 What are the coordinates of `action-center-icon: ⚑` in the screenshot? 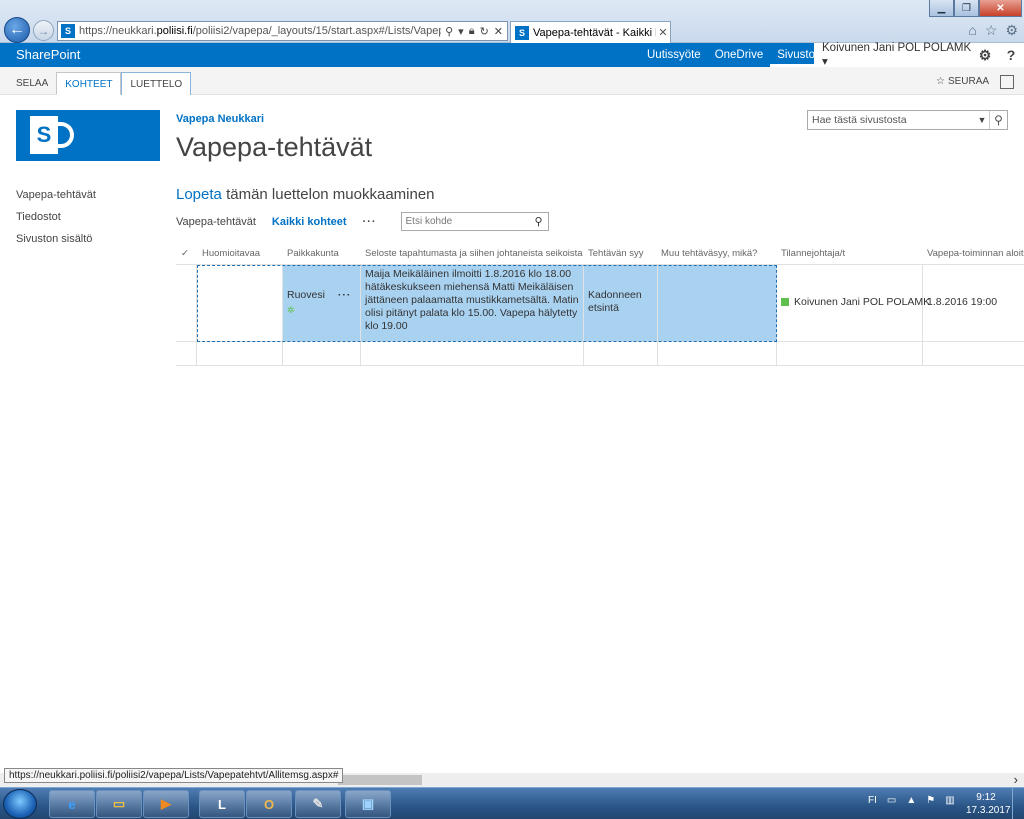 It's located at (930, 800).